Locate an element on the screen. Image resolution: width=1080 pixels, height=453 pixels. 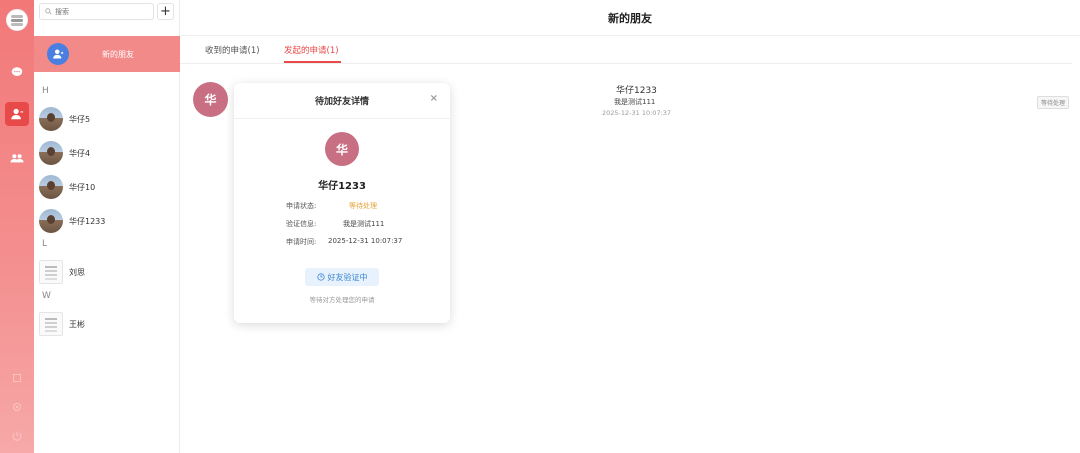
field-value: 等待处理 is located at coordinates (363, 206).